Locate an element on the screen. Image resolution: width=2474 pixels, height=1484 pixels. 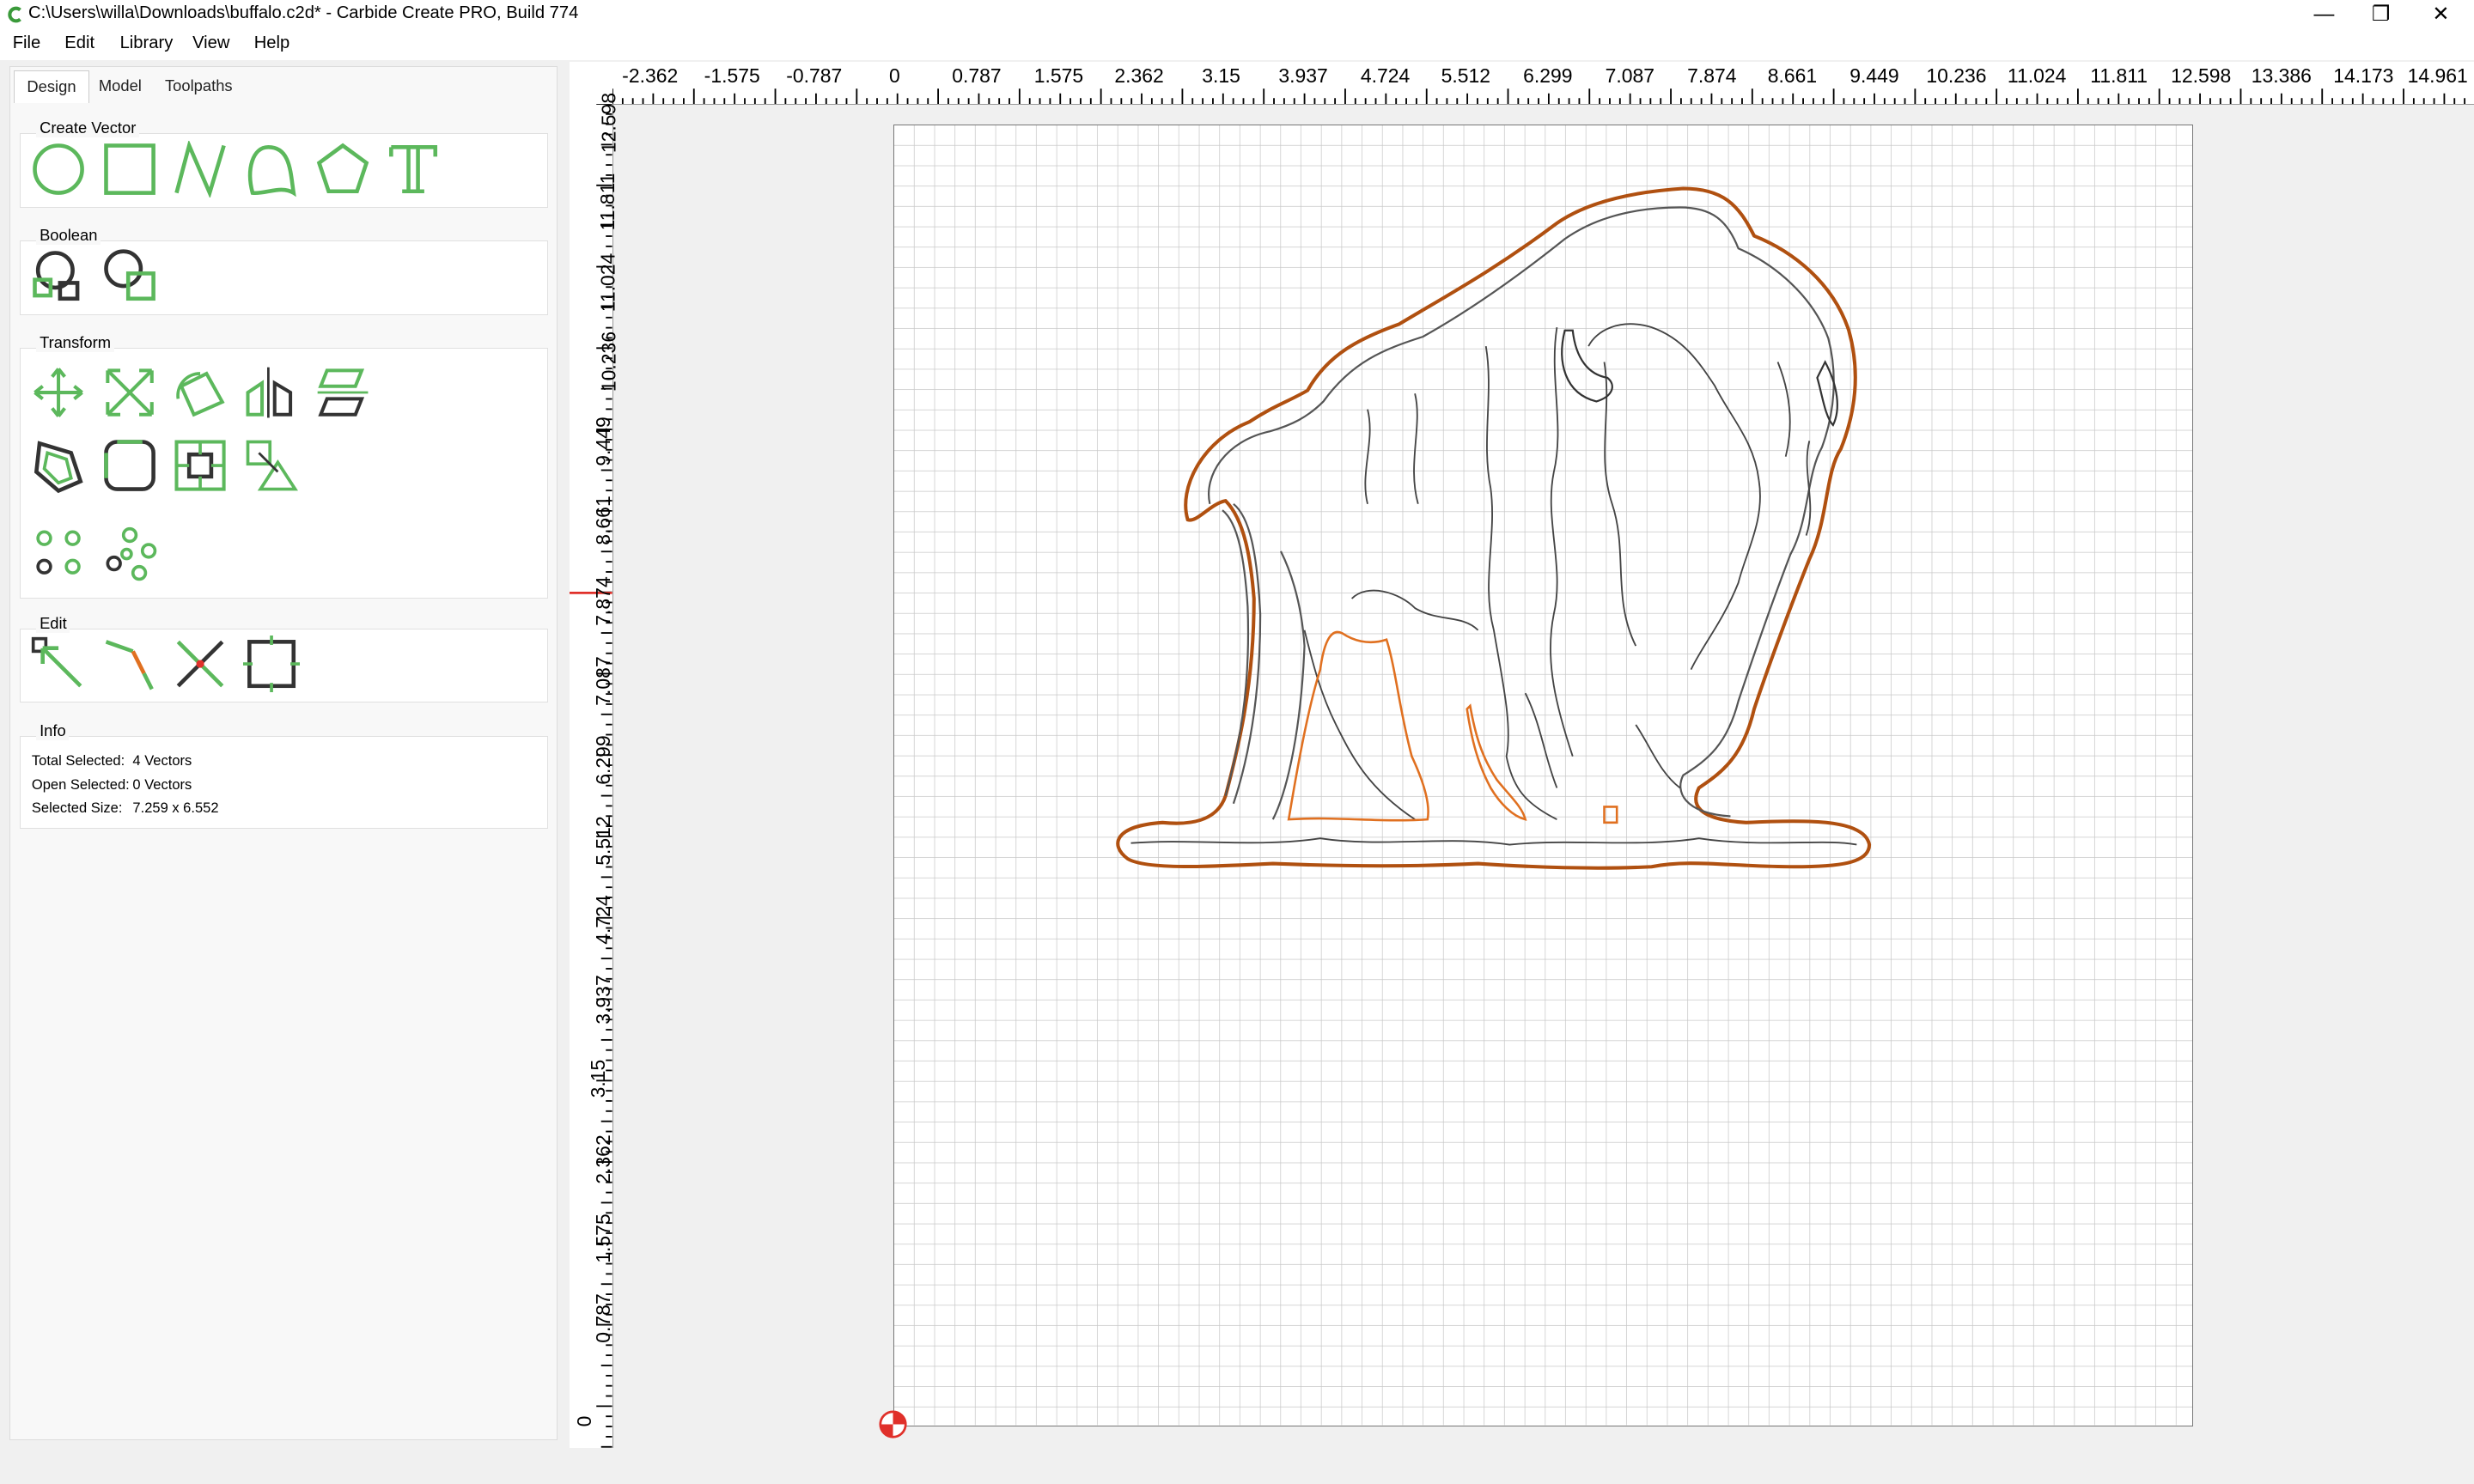
hruler-label: 0.787 is located at coordinates (977, 76).